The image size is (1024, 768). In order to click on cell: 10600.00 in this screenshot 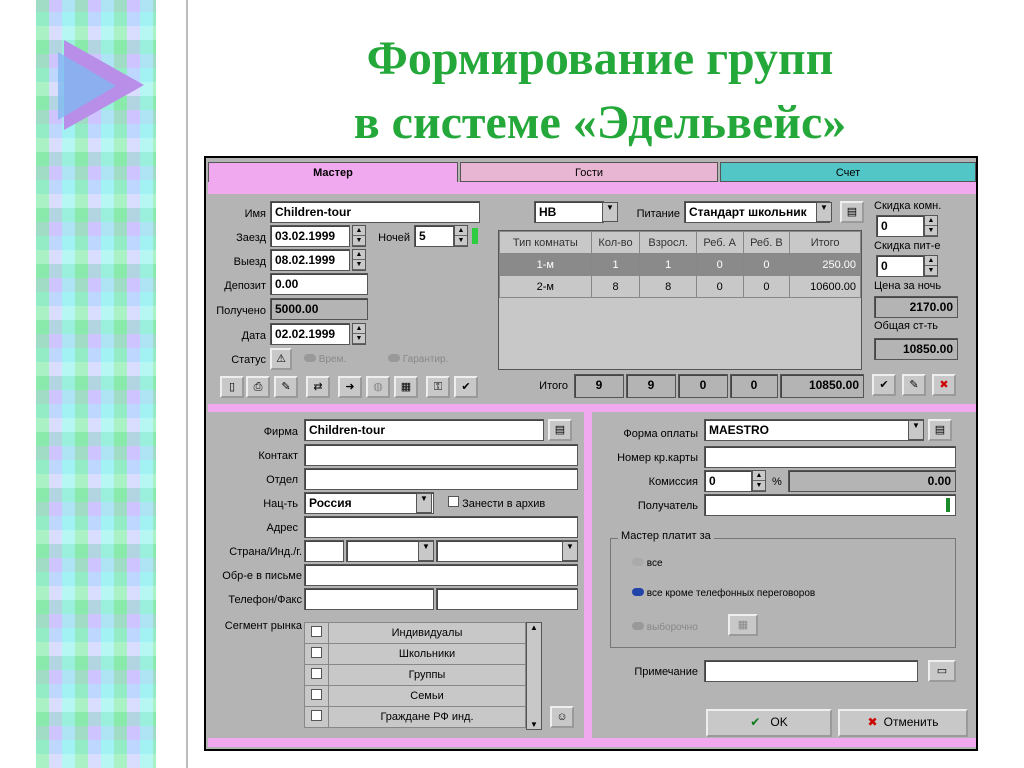, I will do `click(825, 286)`.